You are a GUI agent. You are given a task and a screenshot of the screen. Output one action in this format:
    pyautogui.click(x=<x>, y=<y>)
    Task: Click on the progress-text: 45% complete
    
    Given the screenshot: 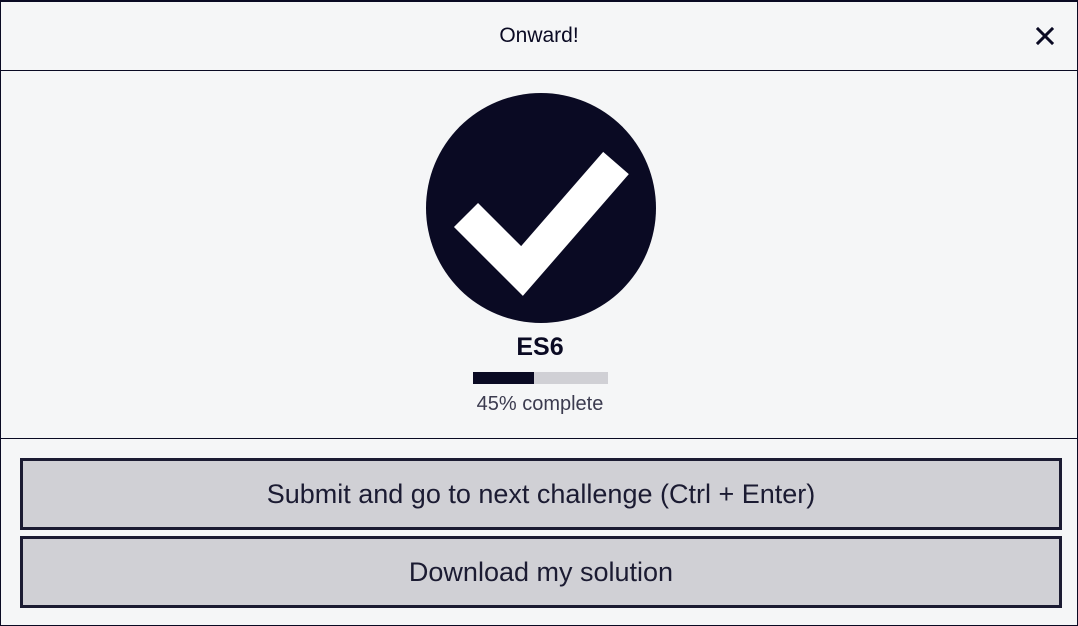 What is the action you would take?
    pyautogui.click(x=540, y=404)
    